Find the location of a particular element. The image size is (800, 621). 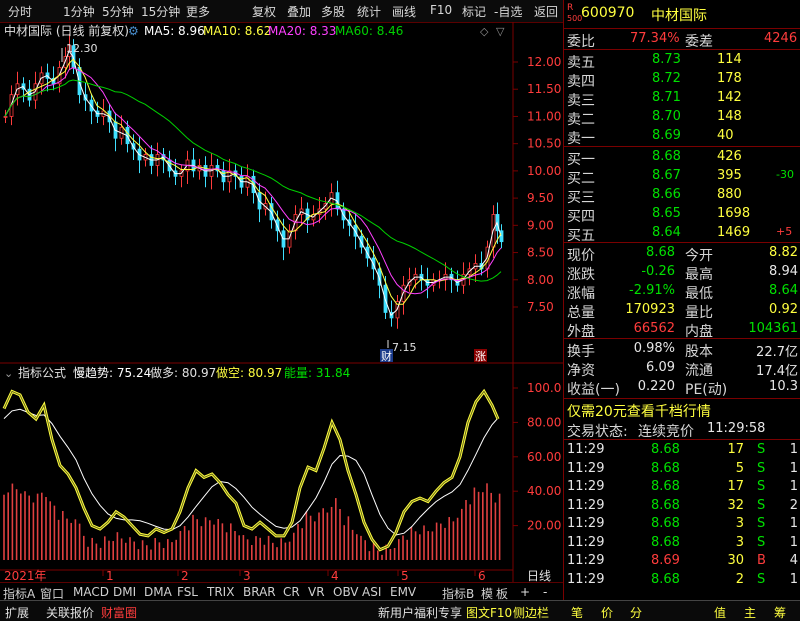

stat-label: 总量 is located at coordinates (581, 313).